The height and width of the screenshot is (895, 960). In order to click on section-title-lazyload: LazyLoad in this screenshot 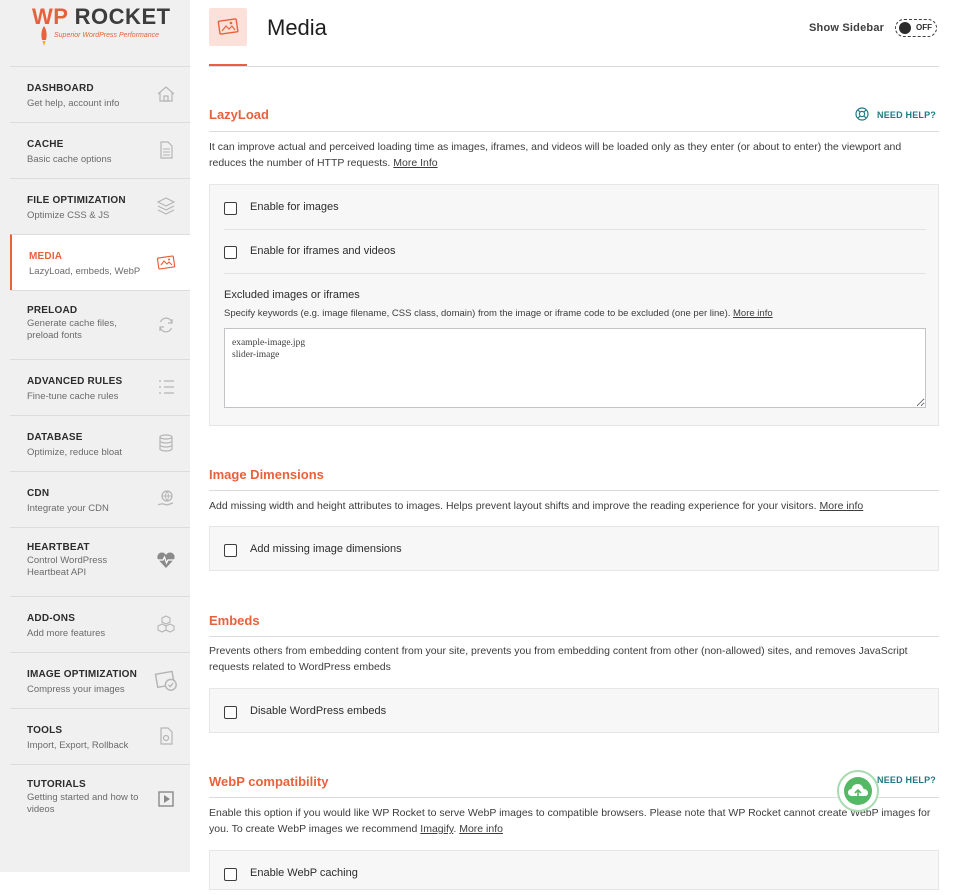, I will do `click(239, 114)`.